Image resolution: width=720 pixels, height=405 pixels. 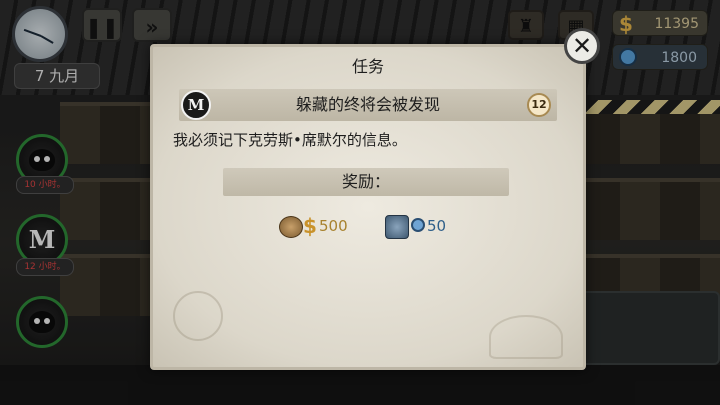 I want to click on reward-money-value: 500, so click(x=333, y=226).